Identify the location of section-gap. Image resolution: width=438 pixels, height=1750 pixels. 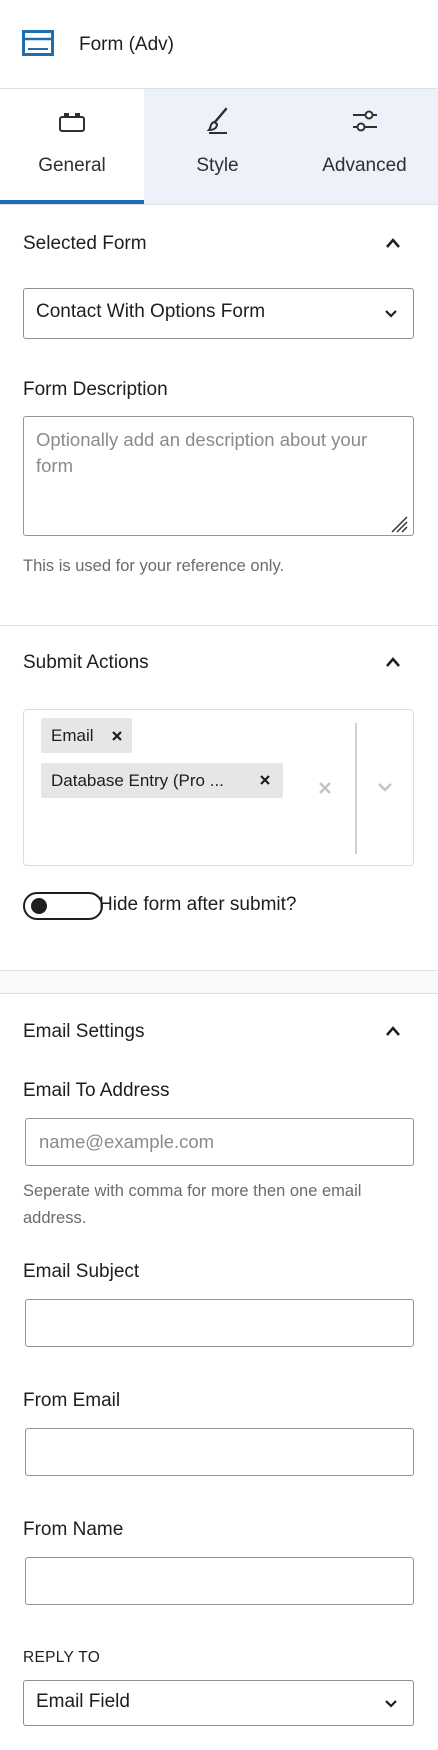
(219, 982).